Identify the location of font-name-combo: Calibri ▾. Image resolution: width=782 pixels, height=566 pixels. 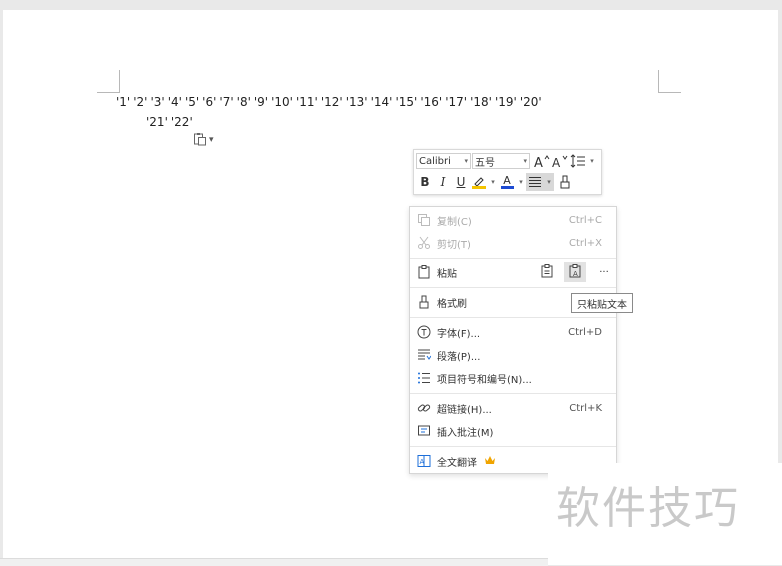
(443, 161).